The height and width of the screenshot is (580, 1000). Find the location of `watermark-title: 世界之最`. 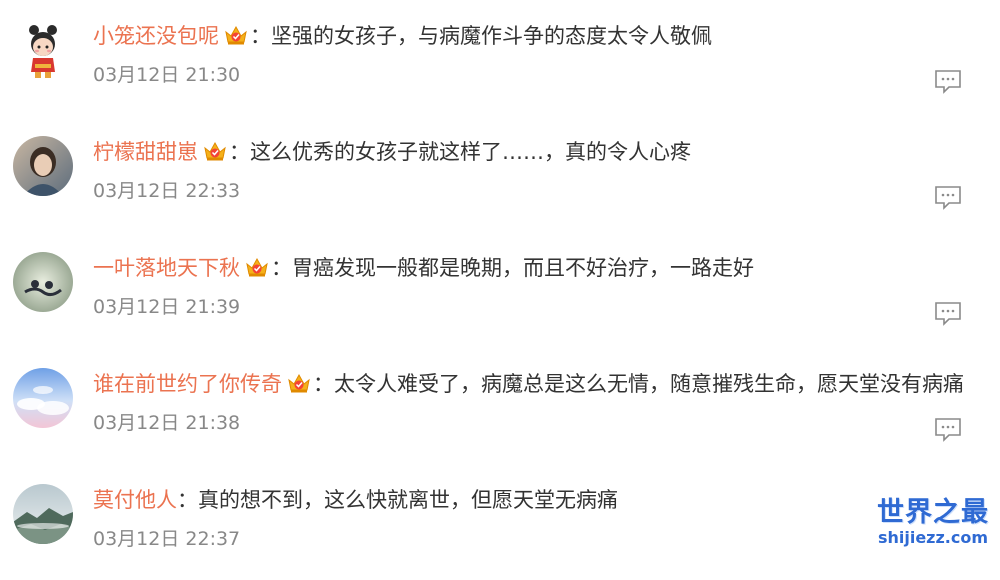

watermark-title: 世界之最 is located at coordinates (933, 512).